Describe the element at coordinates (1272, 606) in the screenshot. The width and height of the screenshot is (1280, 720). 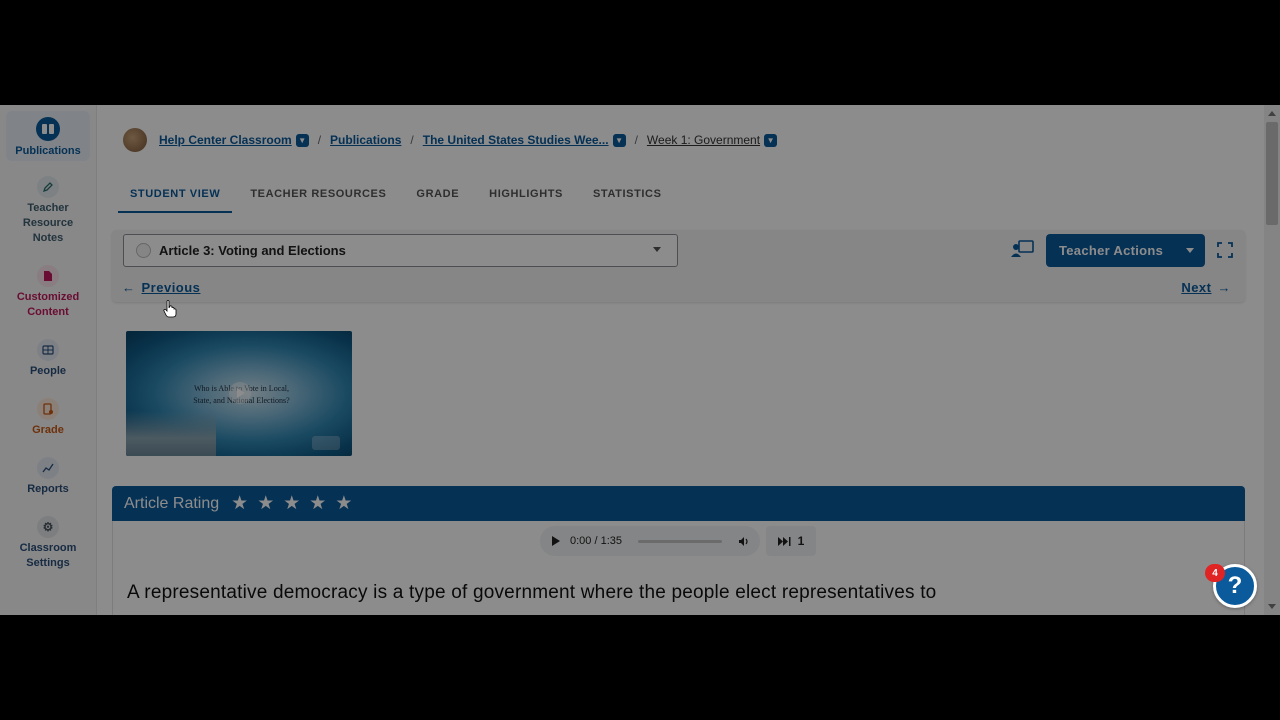
I see `scroll-down-icon` at that location.